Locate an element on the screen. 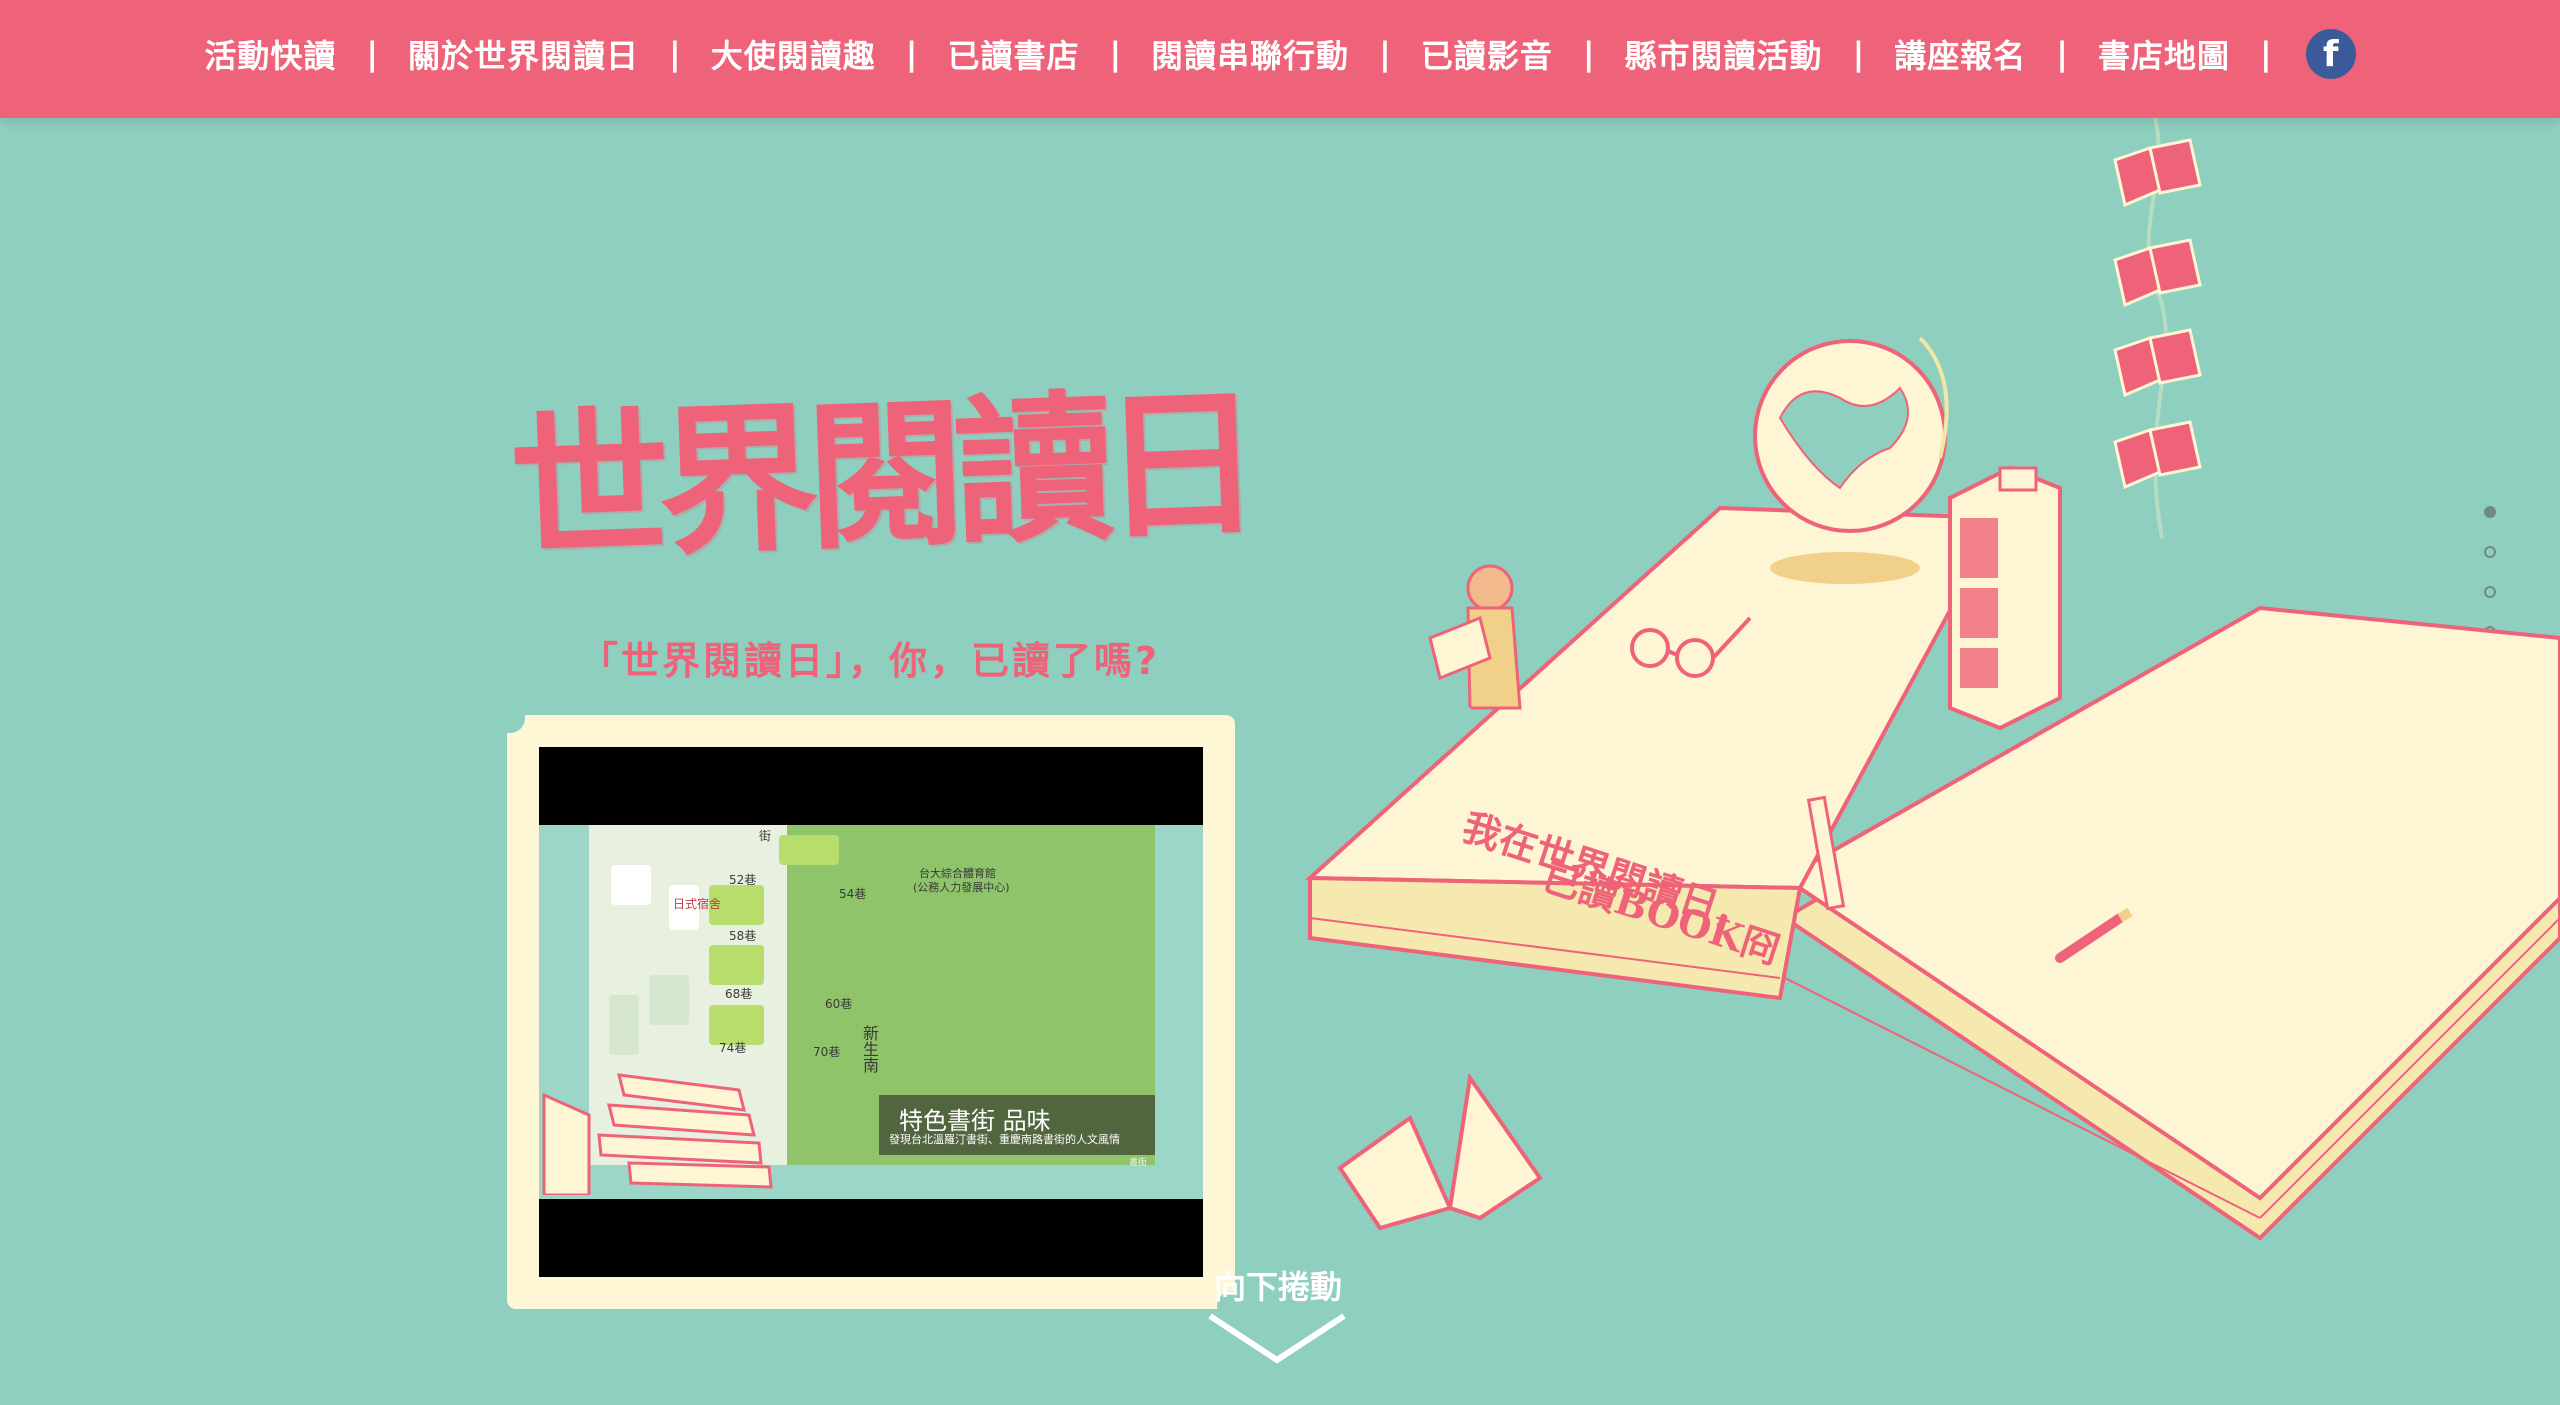  map-label-58: 58巷 is located at coordinates (743, 936).